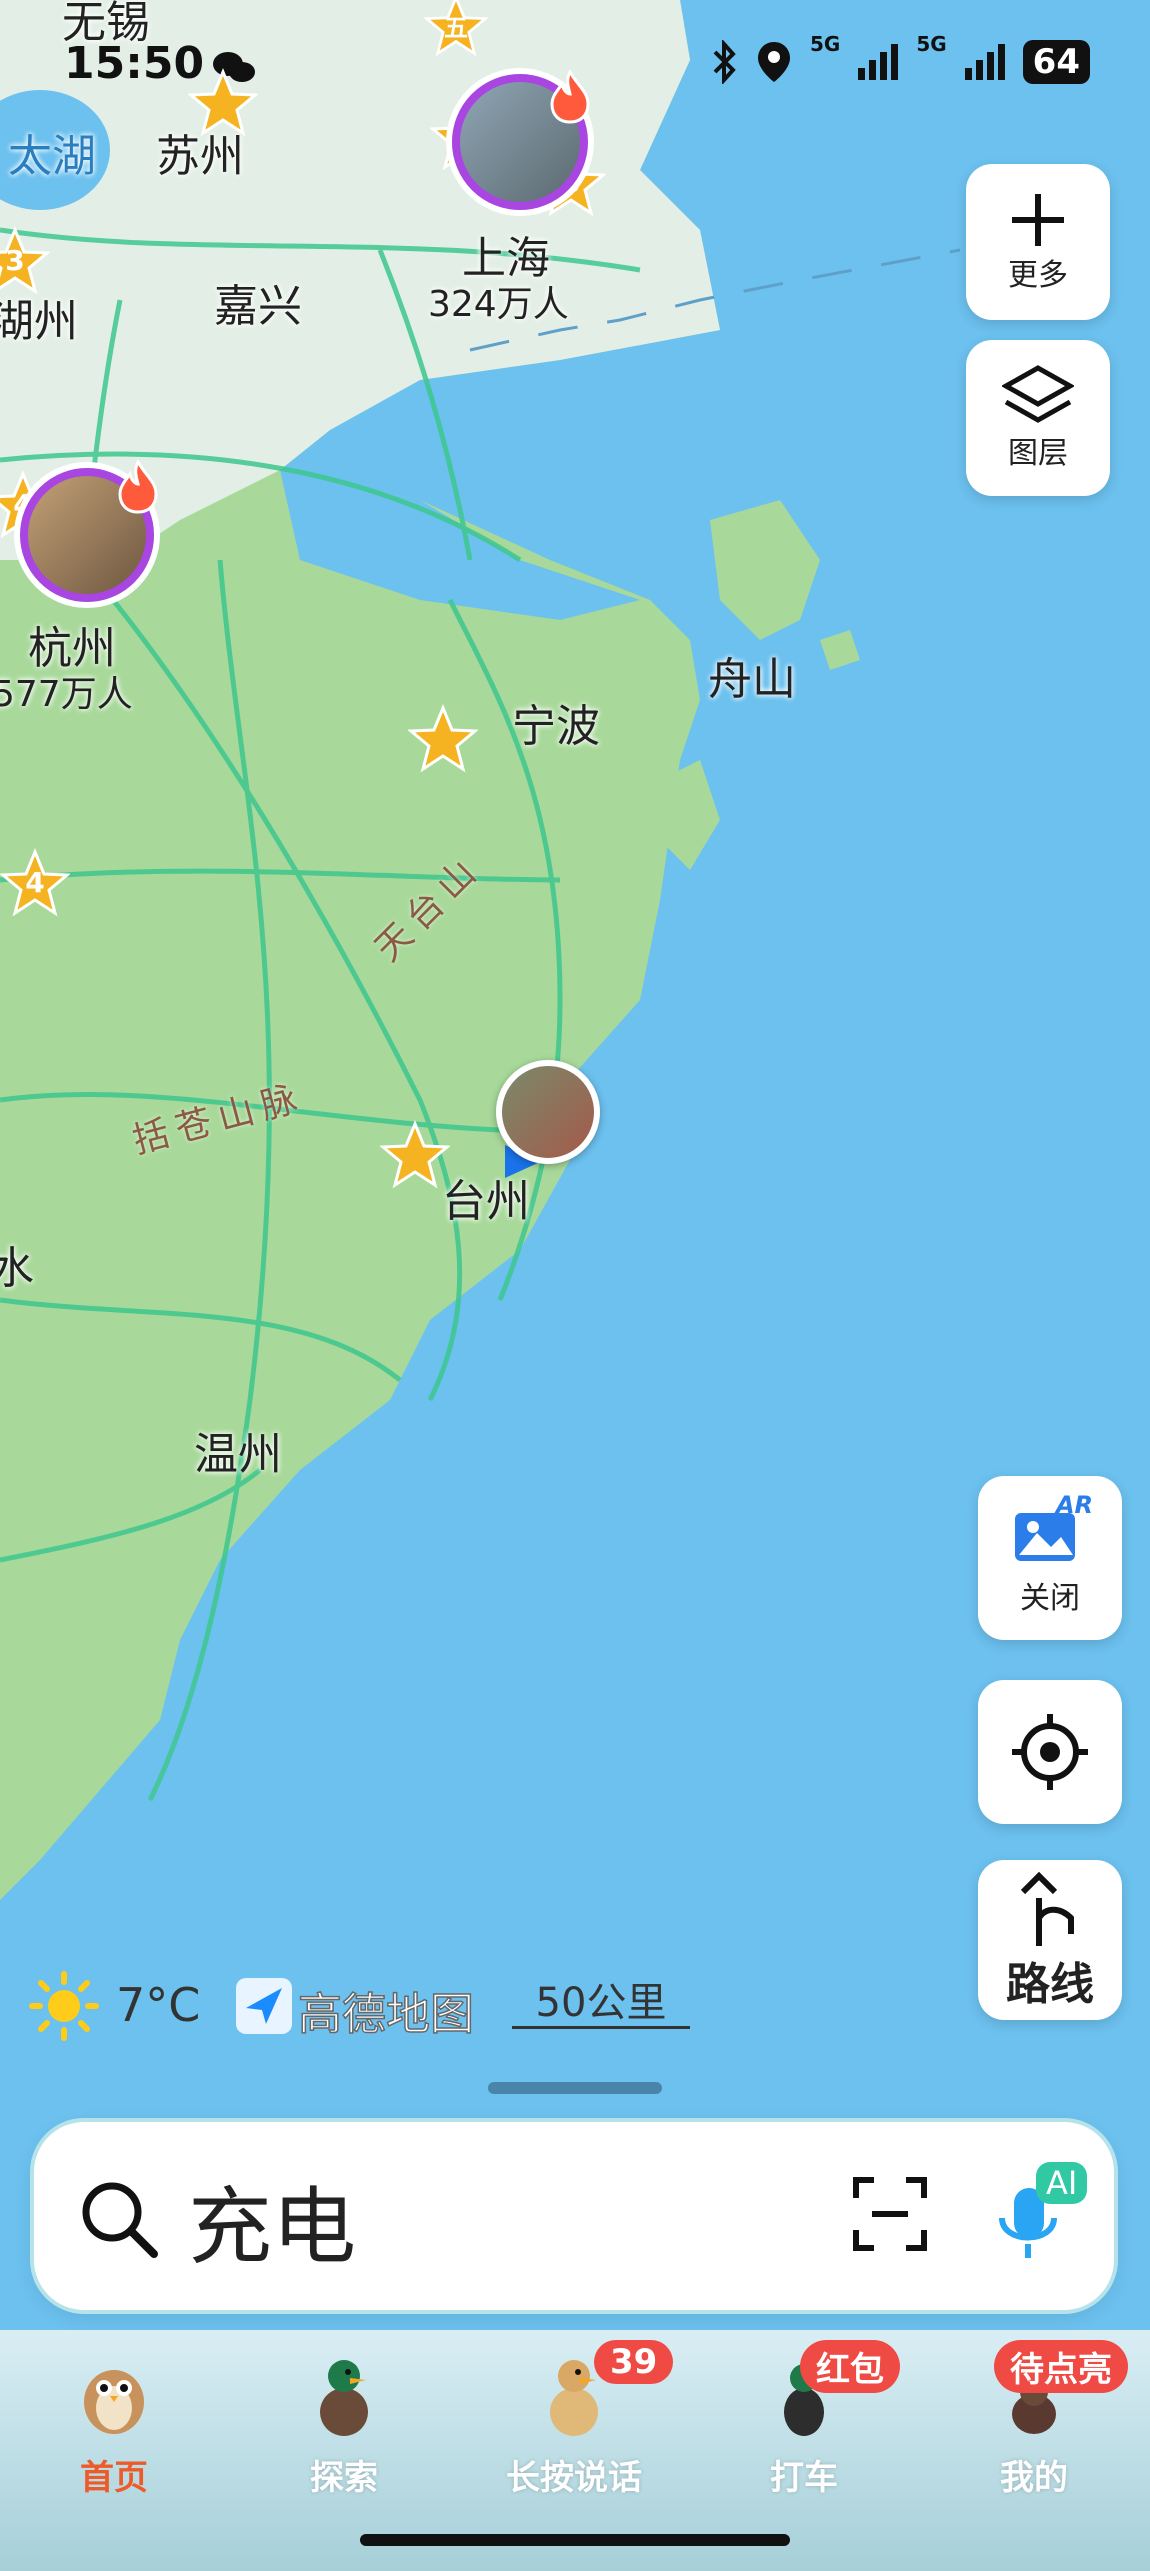  Describe the element at coordinates (724, 62) in the screenshot. I see `bluetooth-icon` at that location.